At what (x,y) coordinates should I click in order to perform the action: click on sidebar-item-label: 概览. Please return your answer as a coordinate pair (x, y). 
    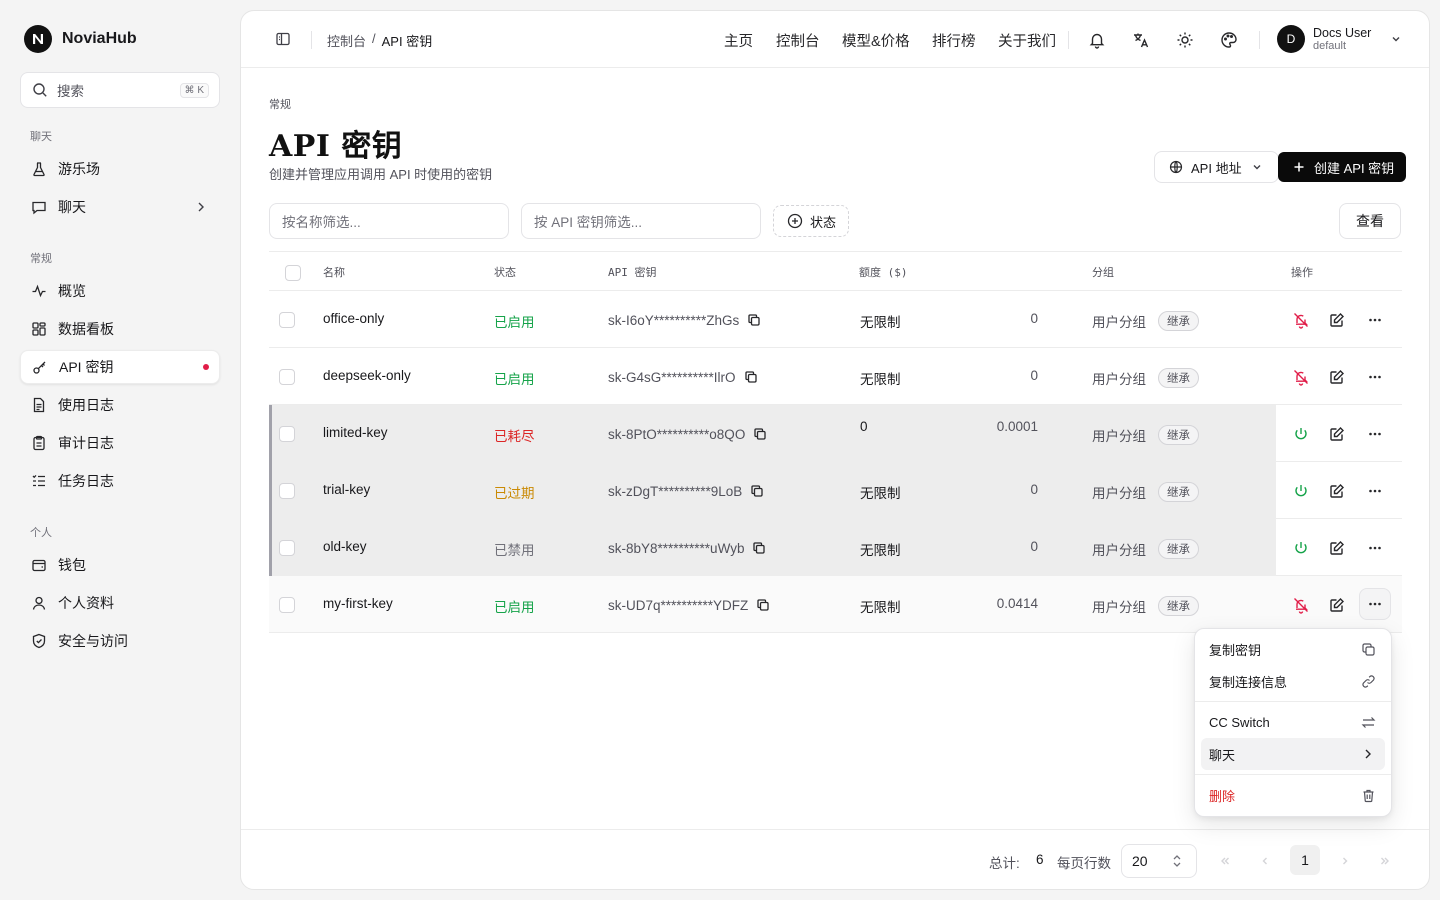
    Looking at the image, I should click on (72, 291).